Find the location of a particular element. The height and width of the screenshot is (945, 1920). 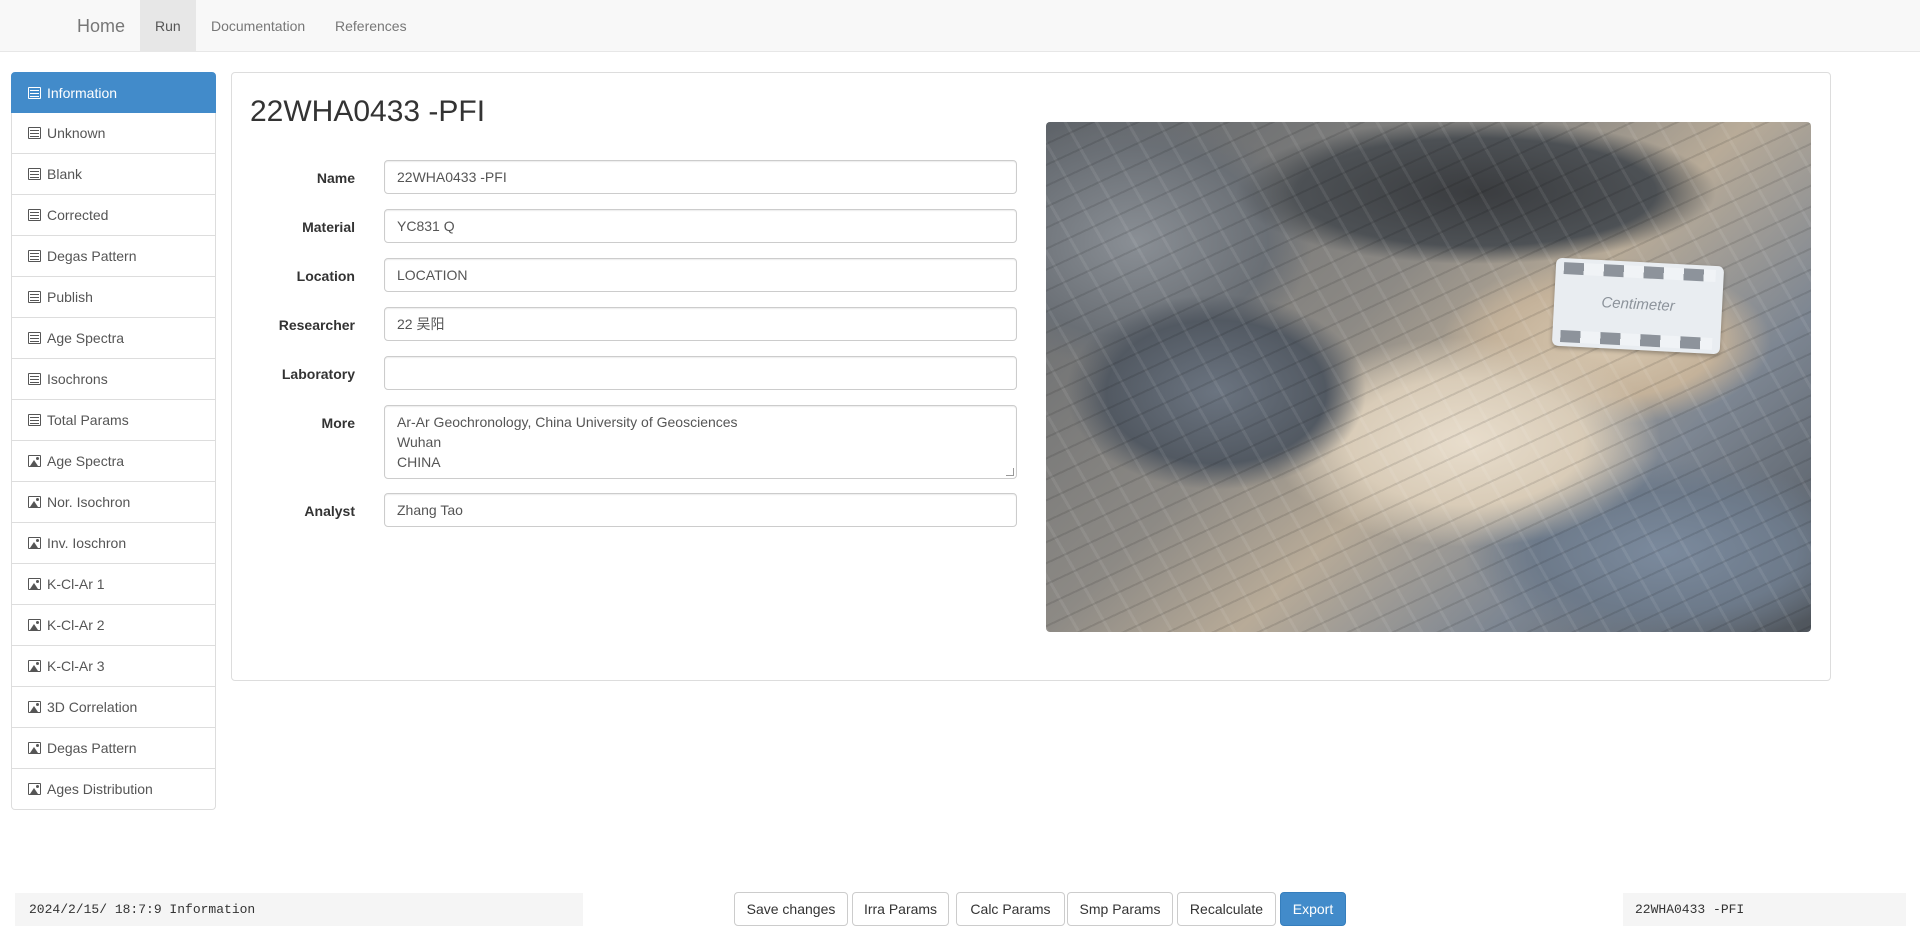

export-button: Export is located at coordinates (1313, 909).